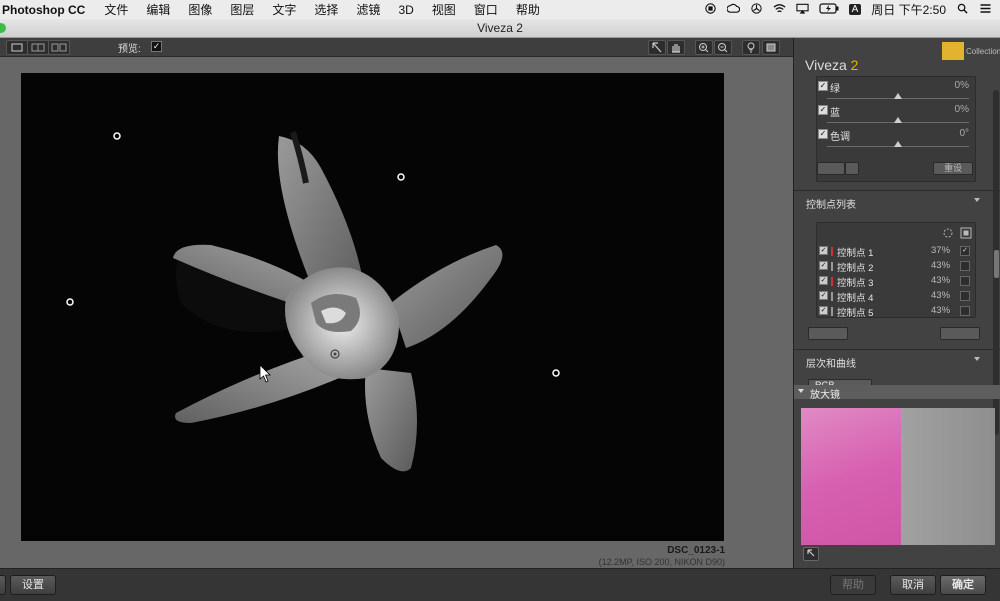 The width and height of the screenshot is (1000, 601). I want to click on reset-button: 重设, so click(953, 168).